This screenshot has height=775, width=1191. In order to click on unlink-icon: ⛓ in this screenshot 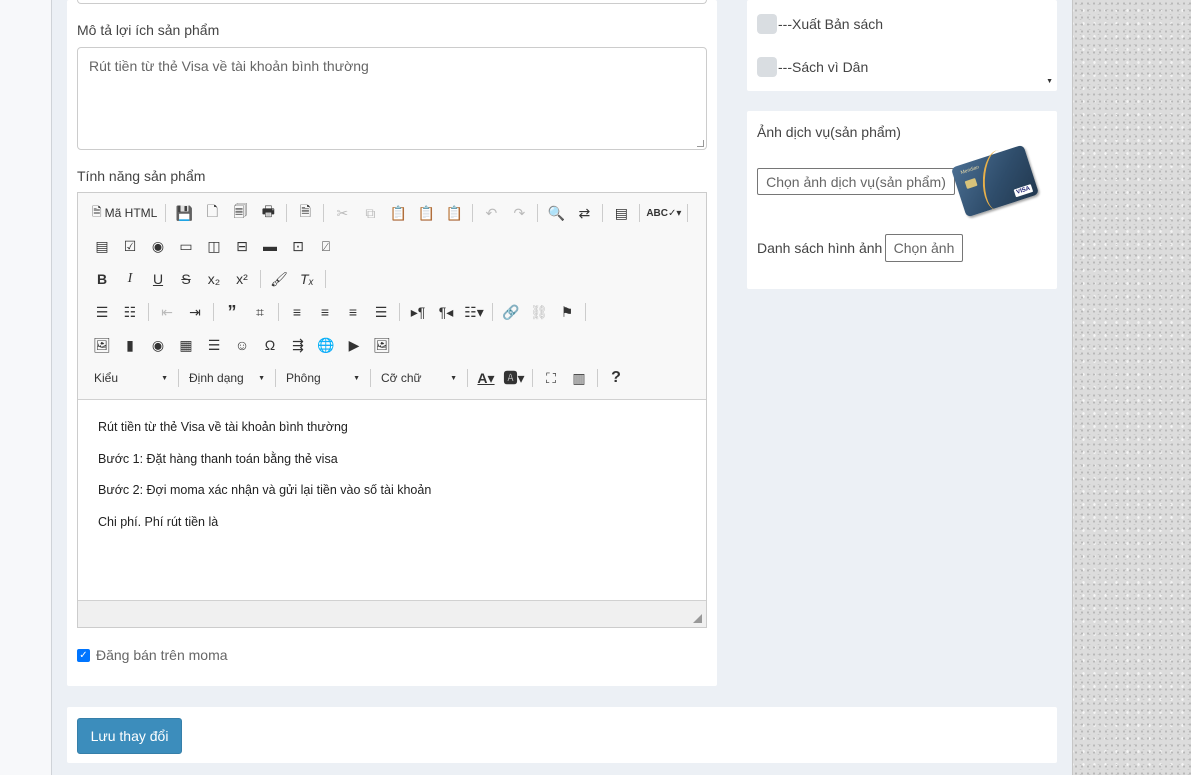, I will do `click(539, 312)`.